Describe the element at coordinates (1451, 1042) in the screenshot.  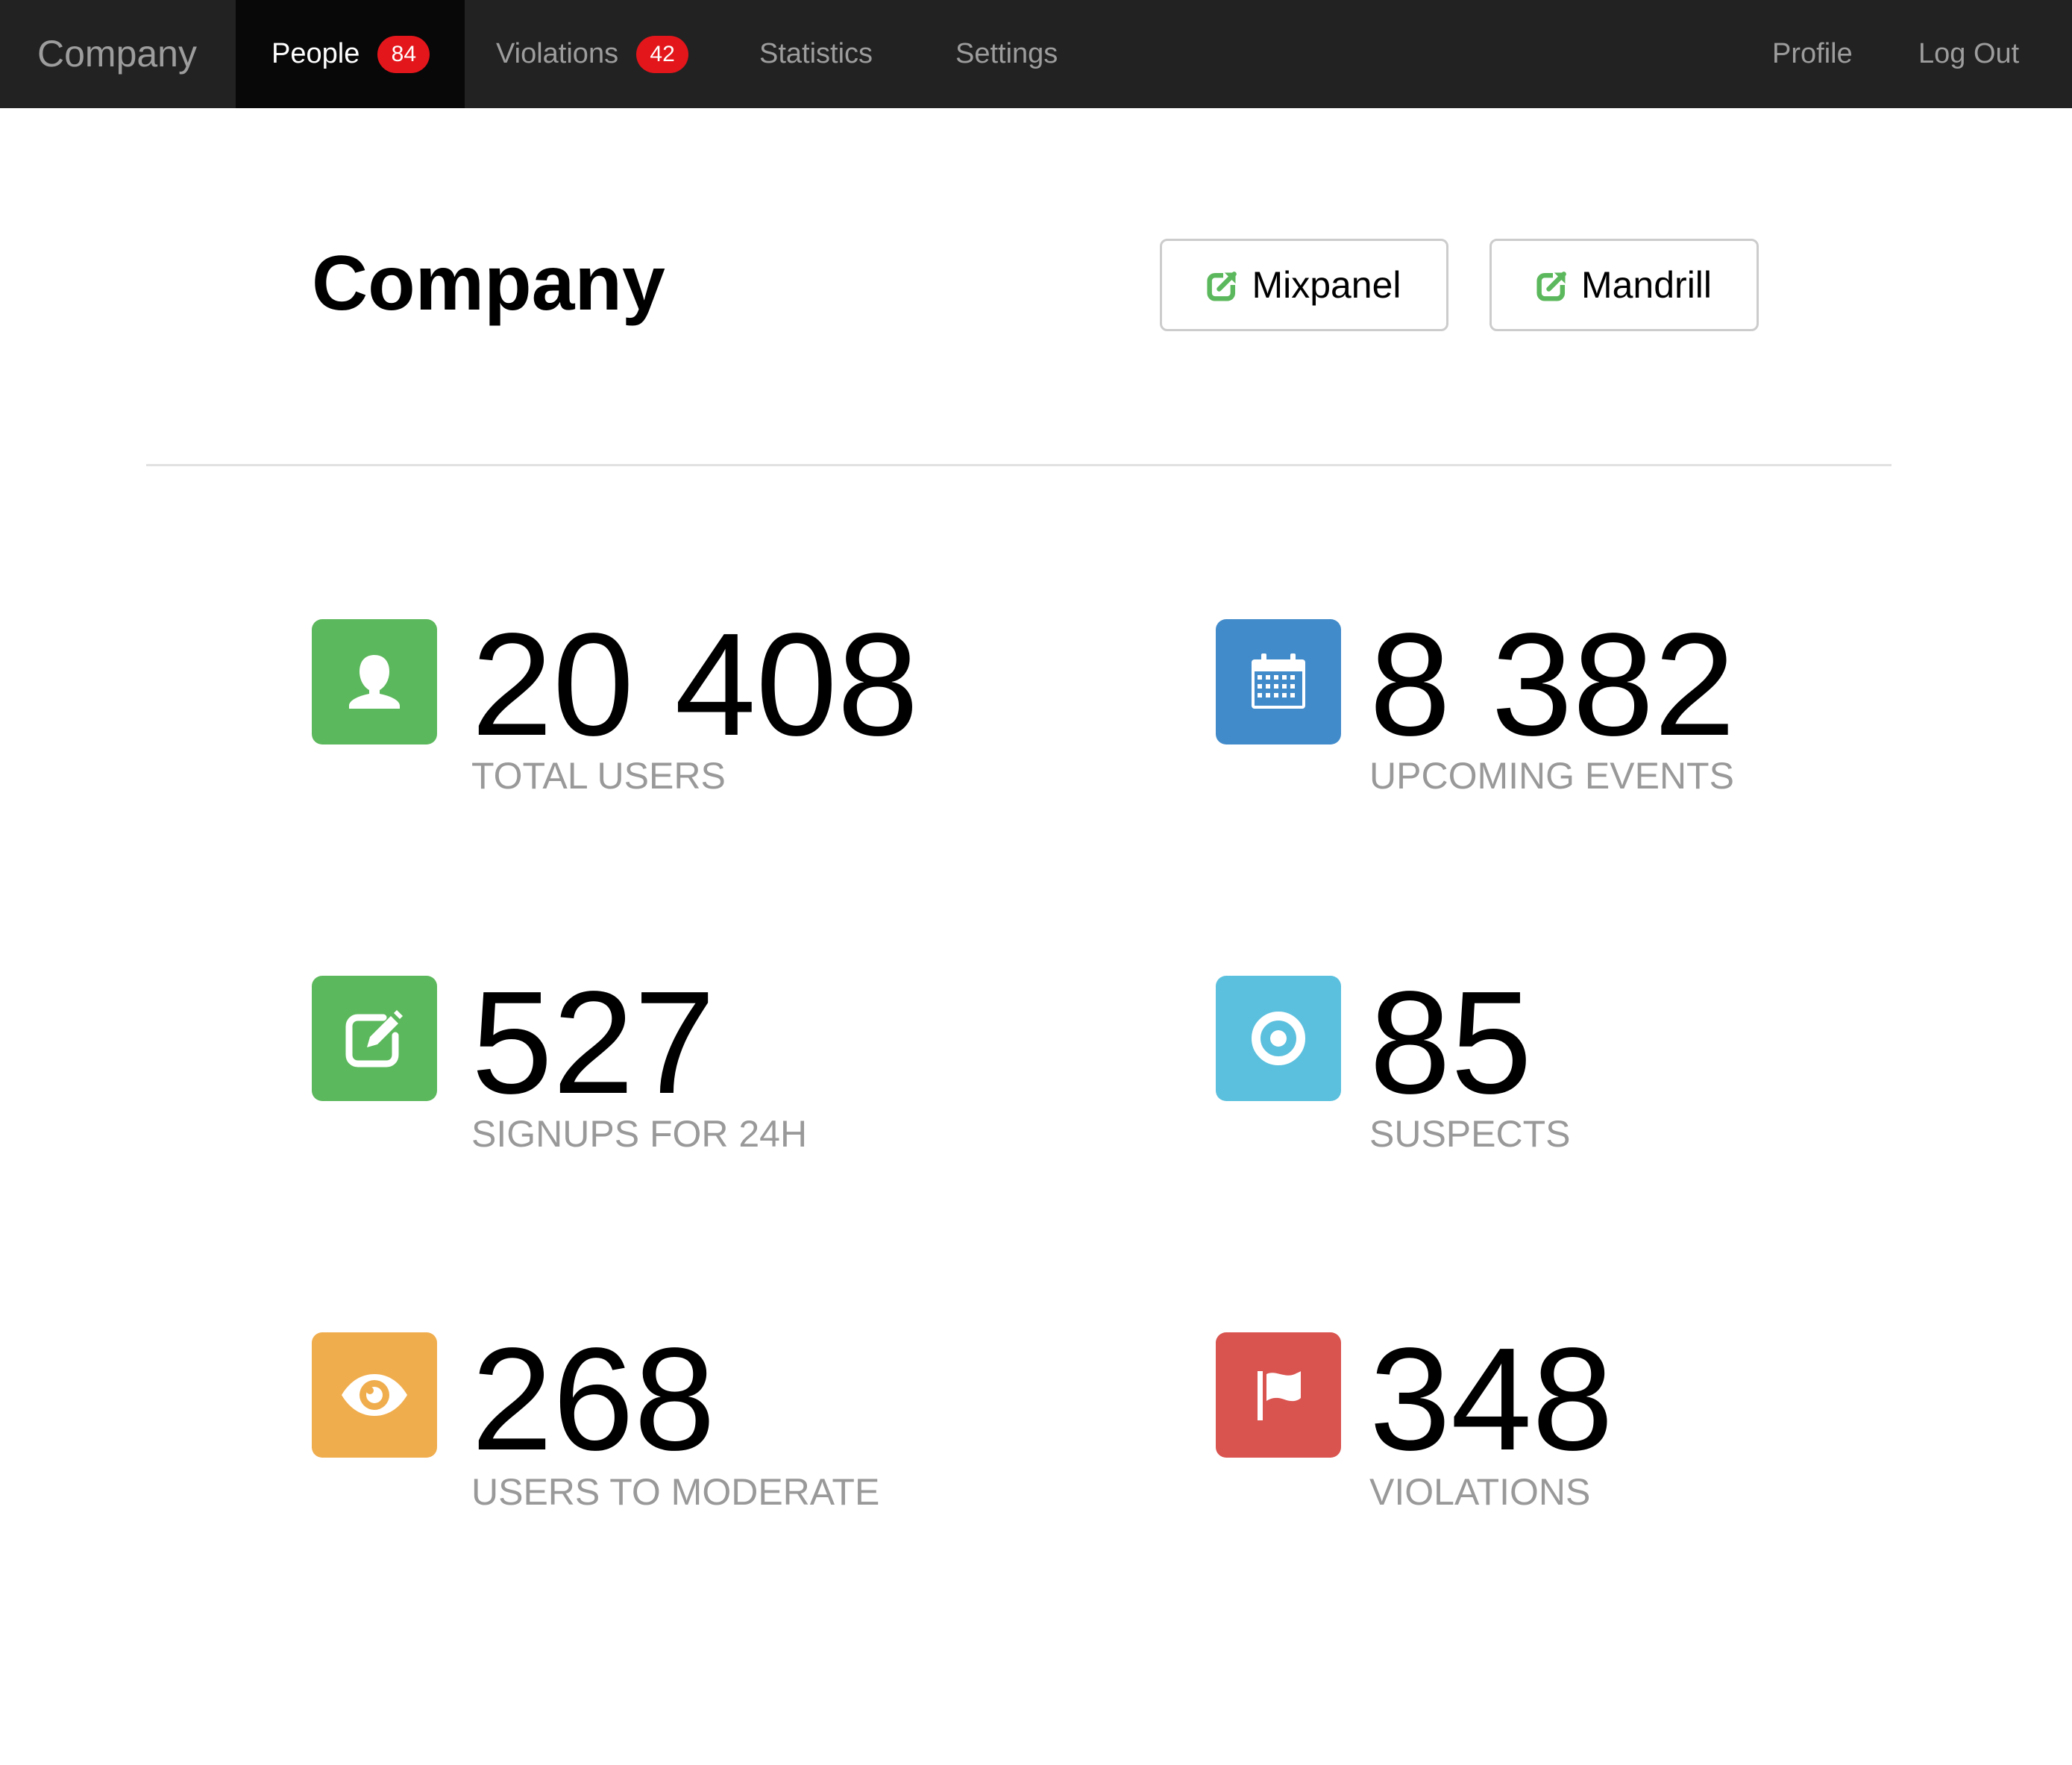
I see `suspects-value: 85` at that location.